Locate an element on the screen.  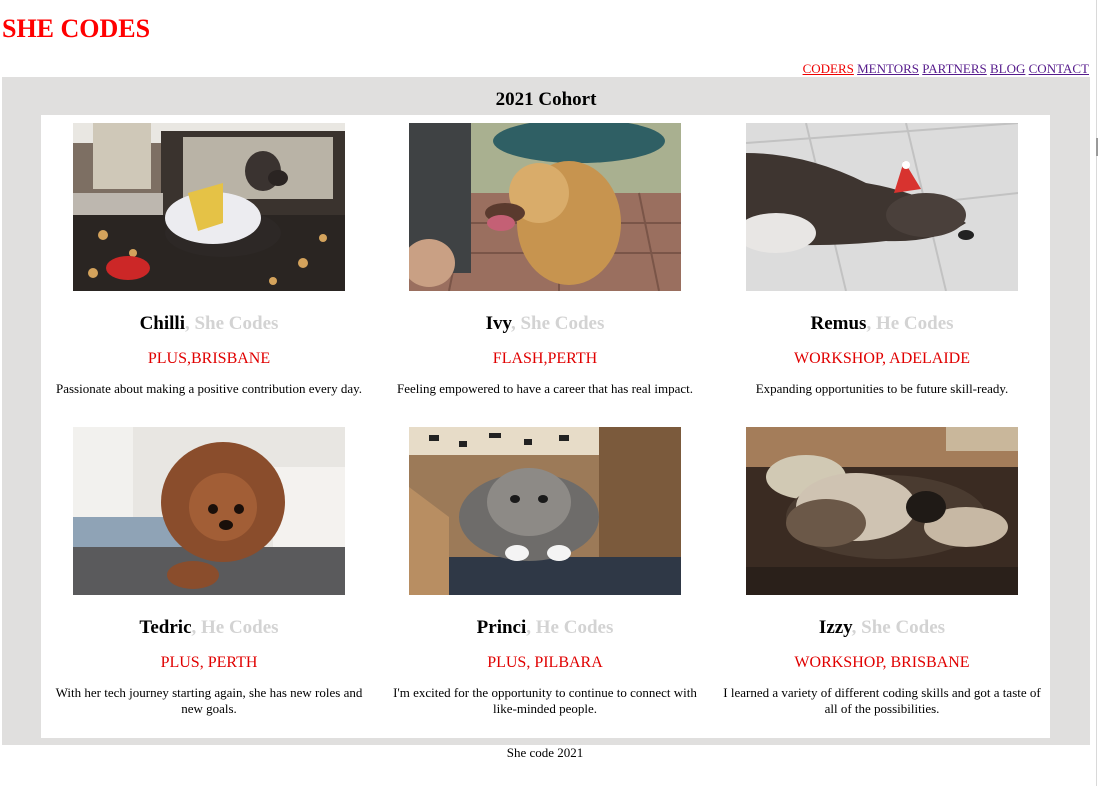
coder-location: WORKSHOP, BRISBANE is located at coordinates (882, 662).